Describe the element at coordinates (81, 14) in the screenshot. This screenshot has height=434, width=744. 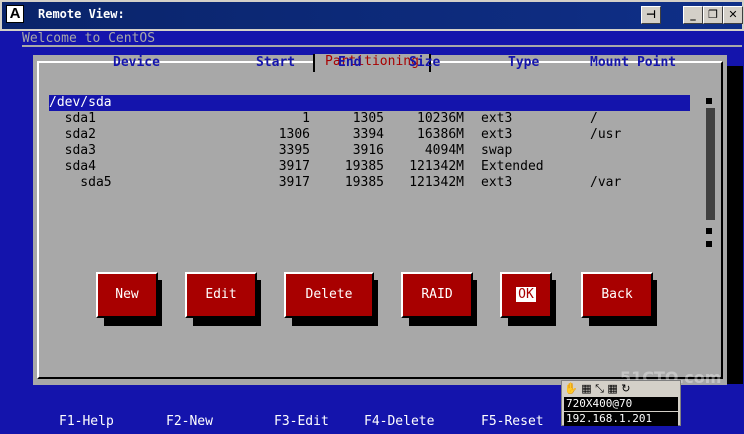
I see `window-title: Remote View:` at that location.